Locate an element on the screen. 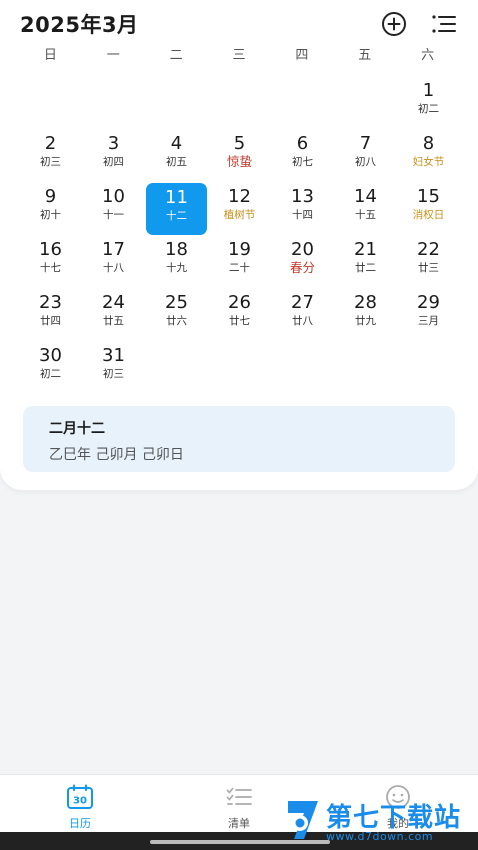 The image size is (478, 850). day-cell: 4 初五 is located at coordinates (176, 155).